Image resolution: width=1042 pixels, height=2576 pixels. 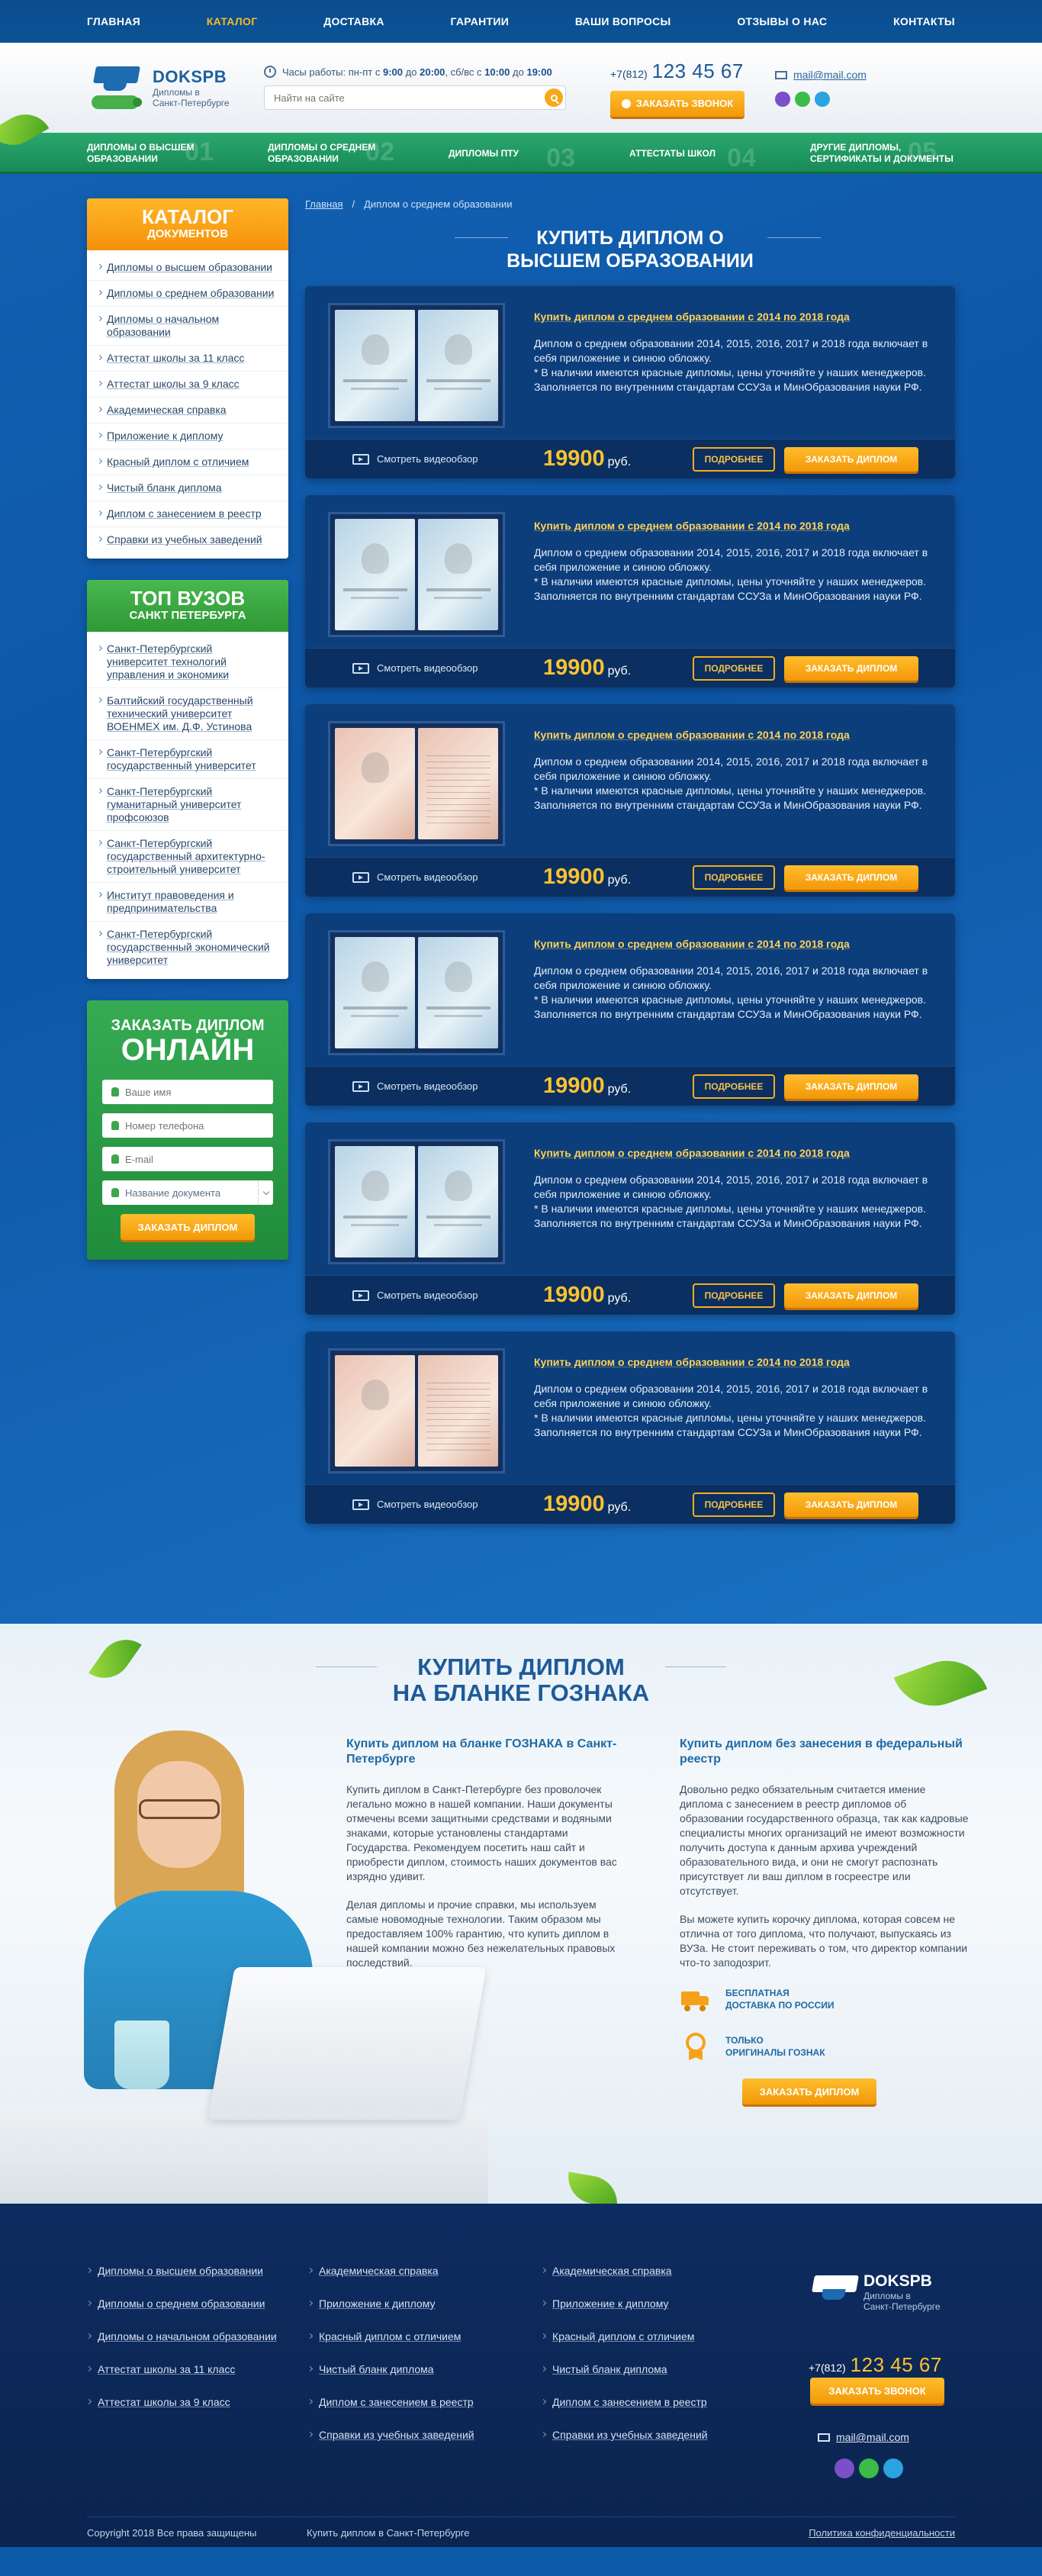 I want to click on search-button, so click(x=554, y=98).